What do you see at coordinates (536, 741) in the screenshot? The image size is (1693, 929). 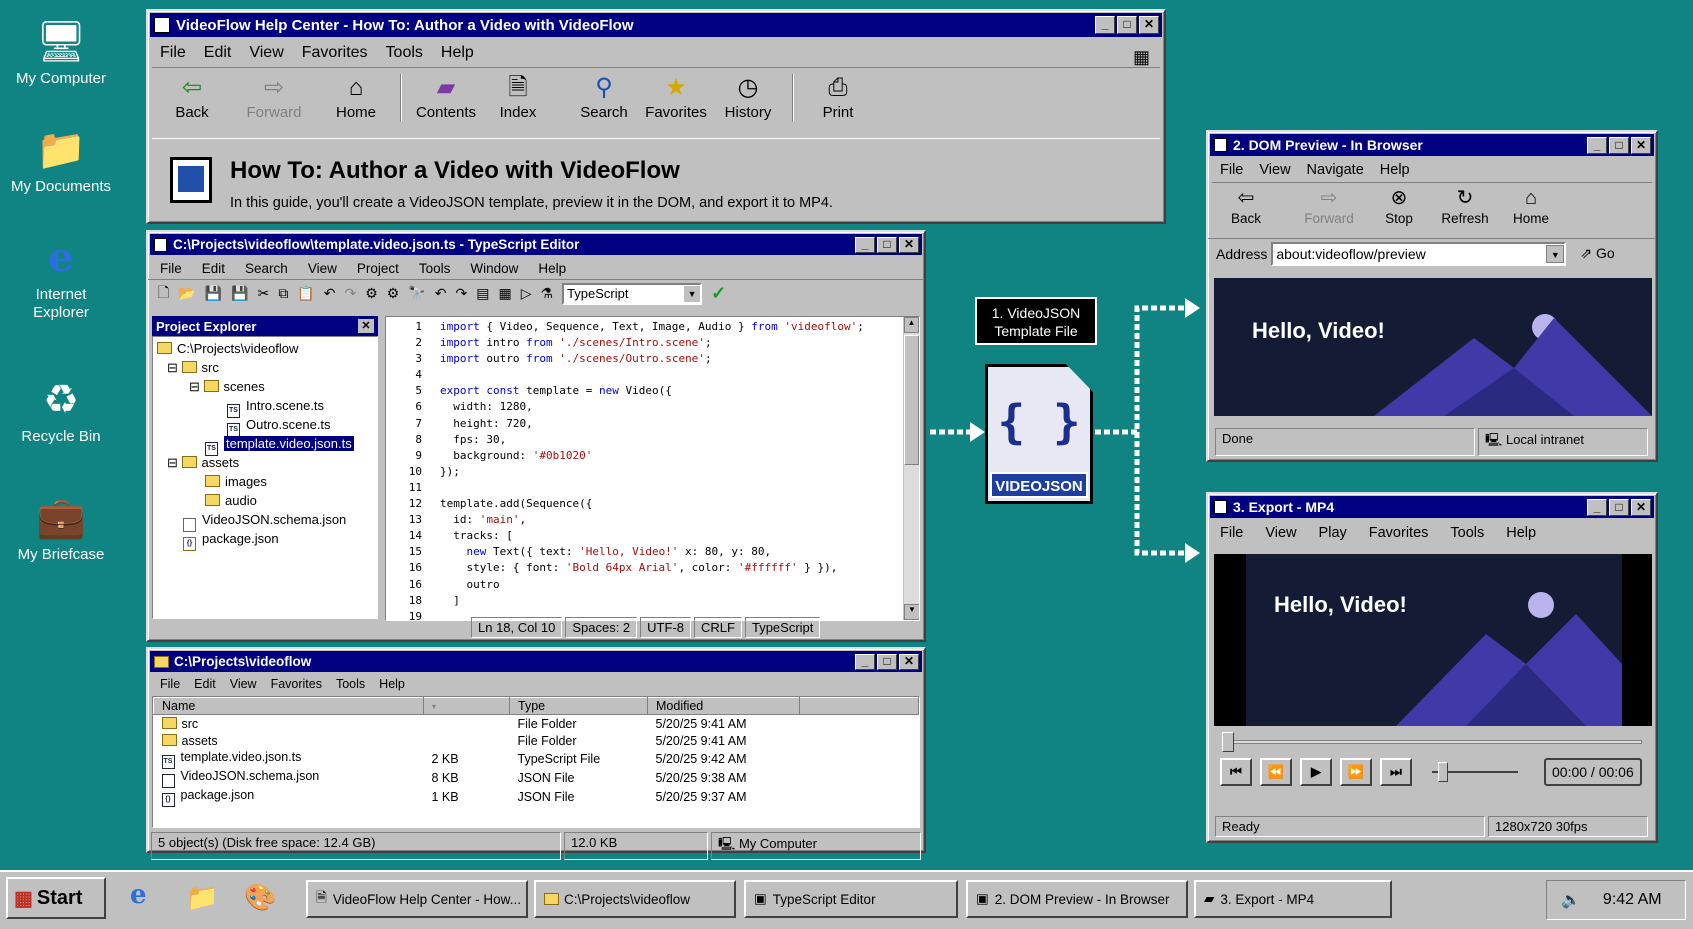 I see `table-row: assets File Folder 5/20/25 9:41 AM` at bounding box center [536, 741].